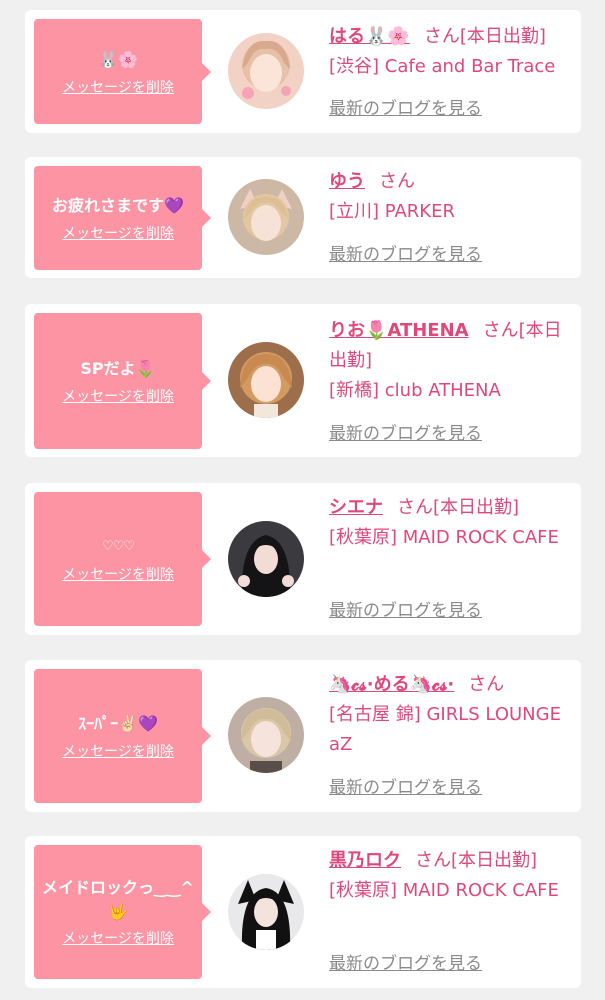  What do you see at coordinates (445, 729) in the screenshot?
I see `shop-name: [名古屋 錦] GIRLS LOUNGE aZ` at bounding box center [445, 729].